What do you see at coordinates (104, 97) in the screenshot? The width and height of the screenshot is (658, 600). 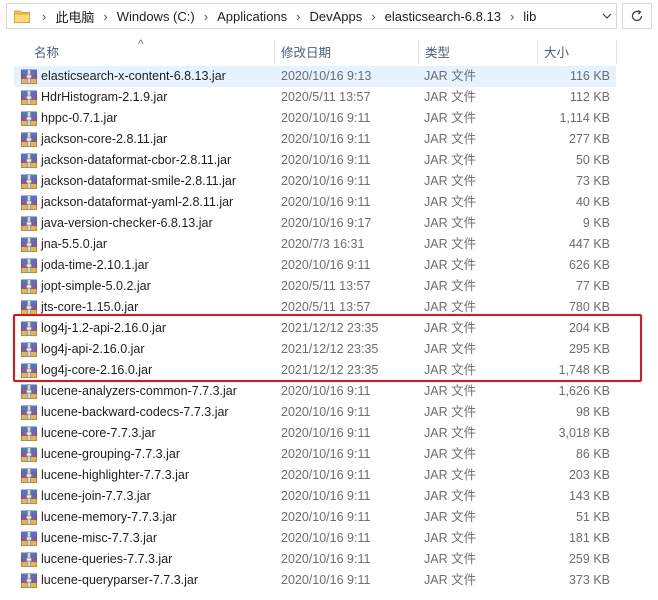 I see `file-name: HdrHistogram-2.1.9.jar` at bounding box center [104, 97].